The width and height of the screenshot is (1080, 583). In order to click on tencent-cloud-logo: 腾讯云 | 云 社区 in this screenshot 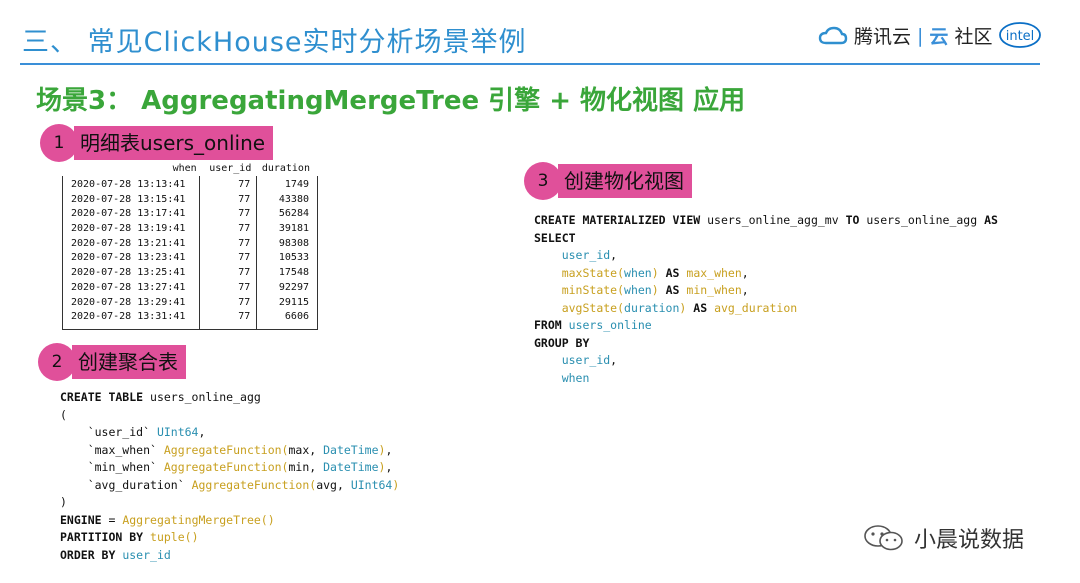, I will do `click(905, 35)`.